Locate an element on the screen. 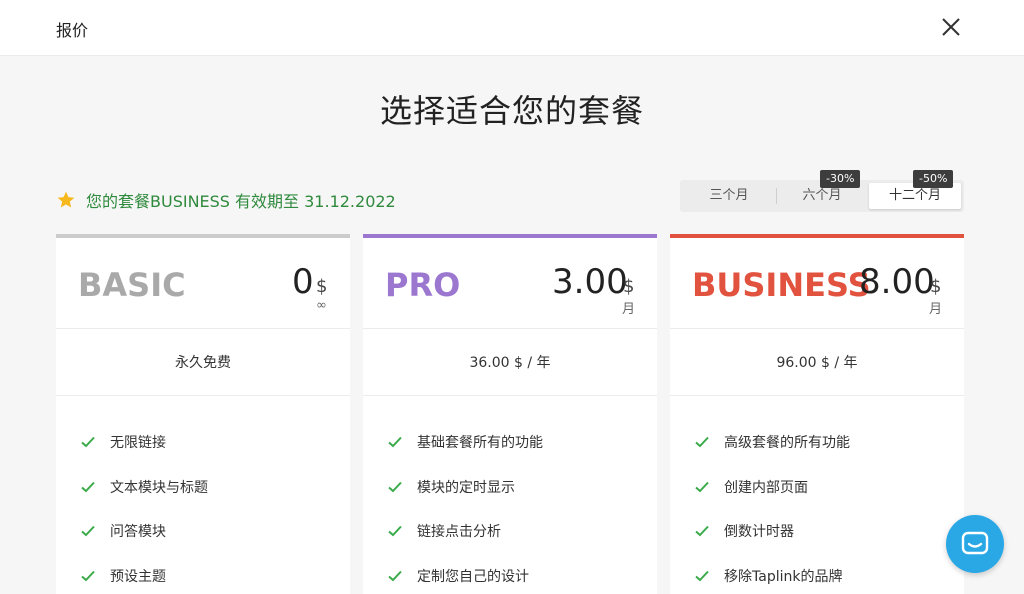 Image resolution: width=1024 pixels, height=594 pixels. feature-item: 高级套餐的所有功能 is located at coordinates (817, 442).